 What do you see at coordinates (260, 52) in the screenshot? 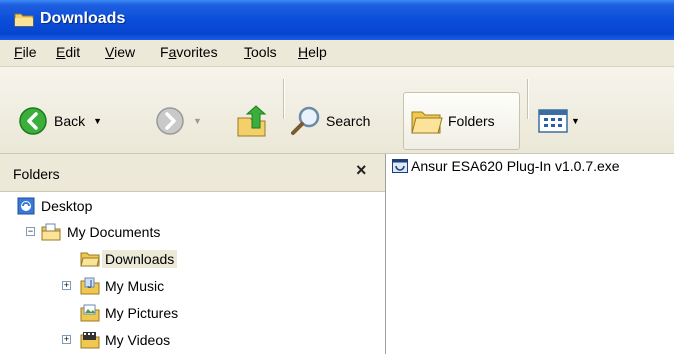
I see `menu-tools: Tools` at bounding box center [260, 52].